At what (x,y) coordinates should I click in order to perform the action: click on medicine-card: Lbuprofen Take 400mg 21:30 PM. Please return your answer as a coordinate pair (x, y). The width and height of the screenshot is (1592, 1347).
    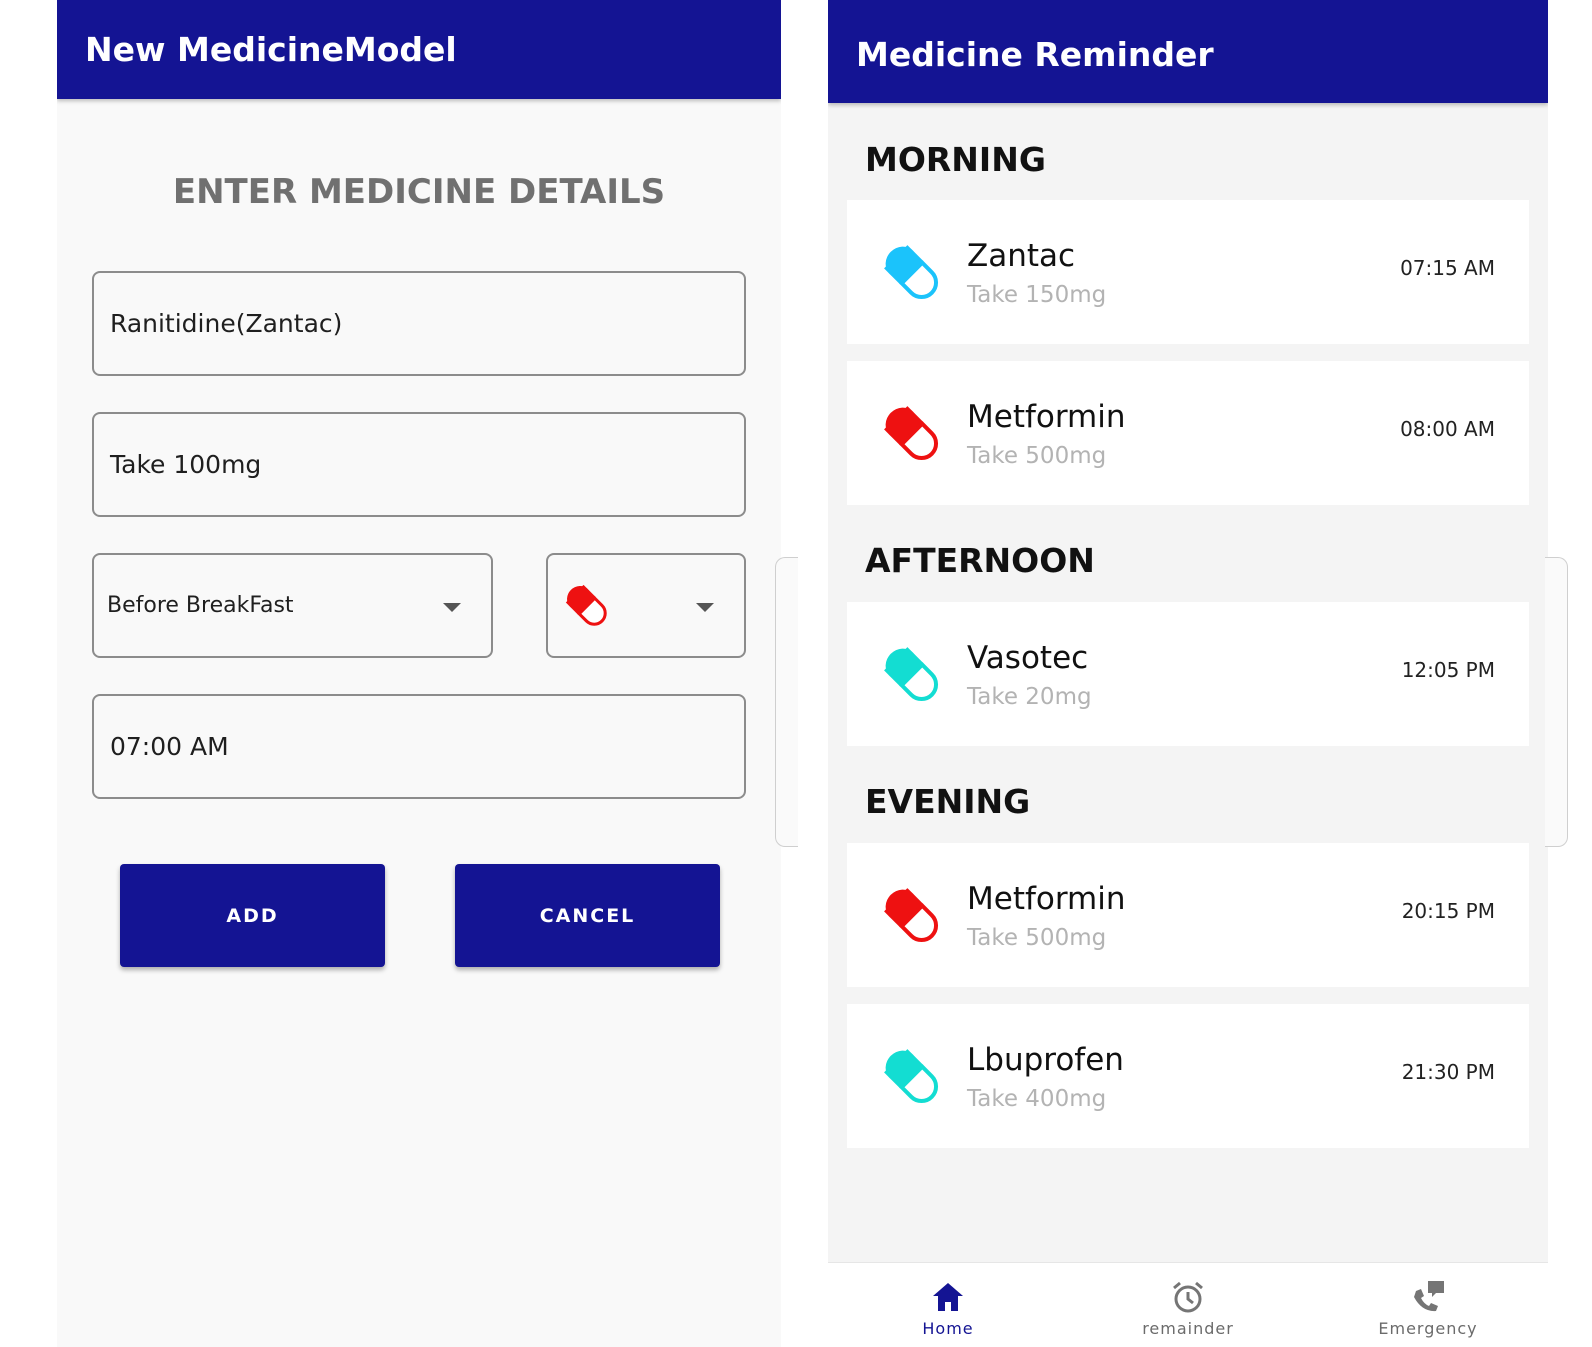
    Looking at the image, I should click on (1188, 1076).